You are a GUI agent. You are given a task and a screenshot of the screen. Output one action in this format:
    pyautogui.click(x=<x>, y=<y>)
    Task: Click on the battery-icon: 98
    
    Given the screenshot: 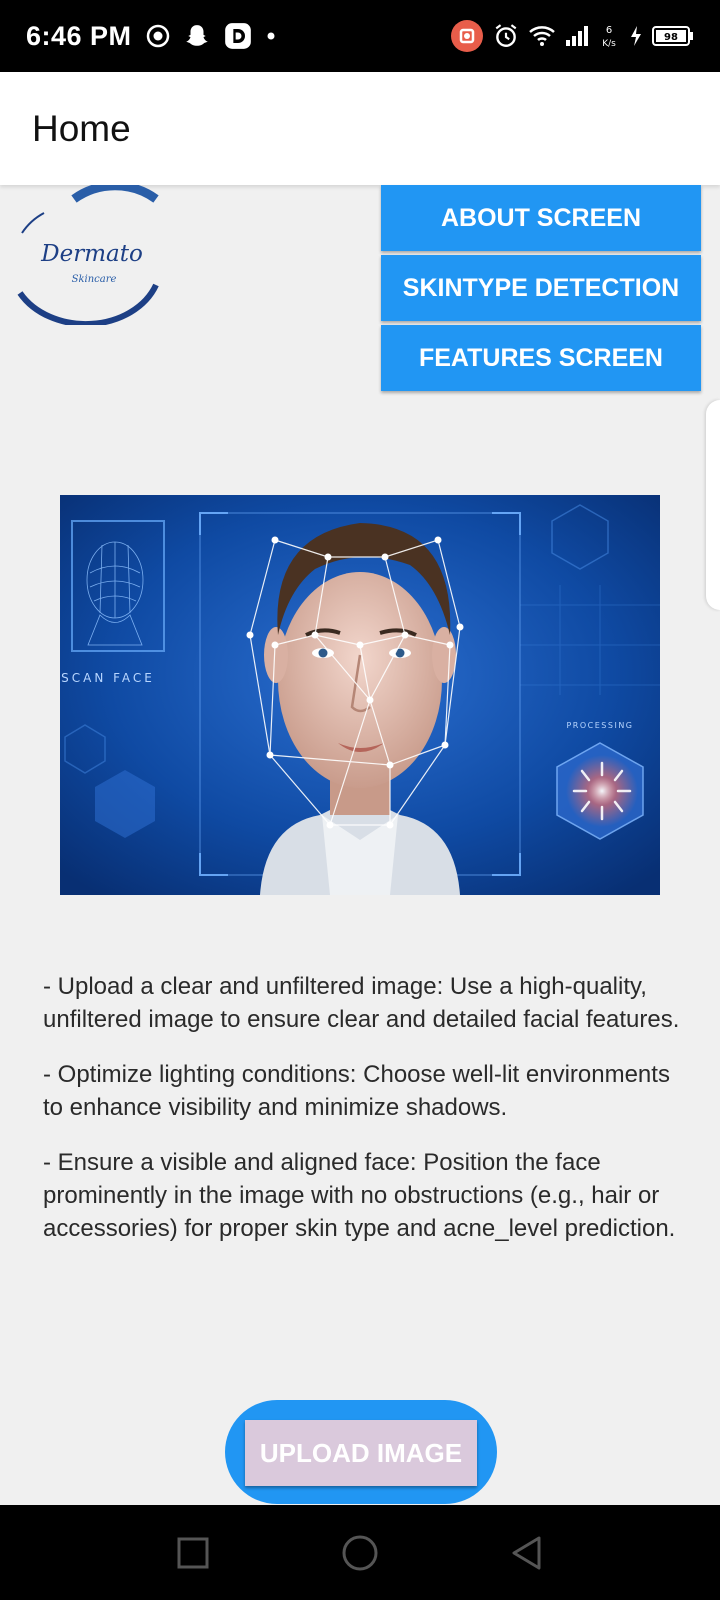 What is the action you would take?
    pyautogui.click(x=672, y=36)
    